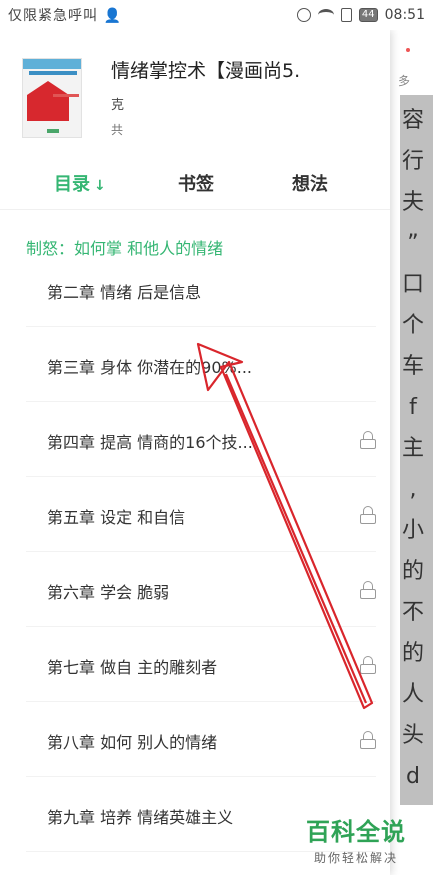  Describe the element at coordinates (66, 95) in the screenshot. I see `cover-text-bar` at that location.